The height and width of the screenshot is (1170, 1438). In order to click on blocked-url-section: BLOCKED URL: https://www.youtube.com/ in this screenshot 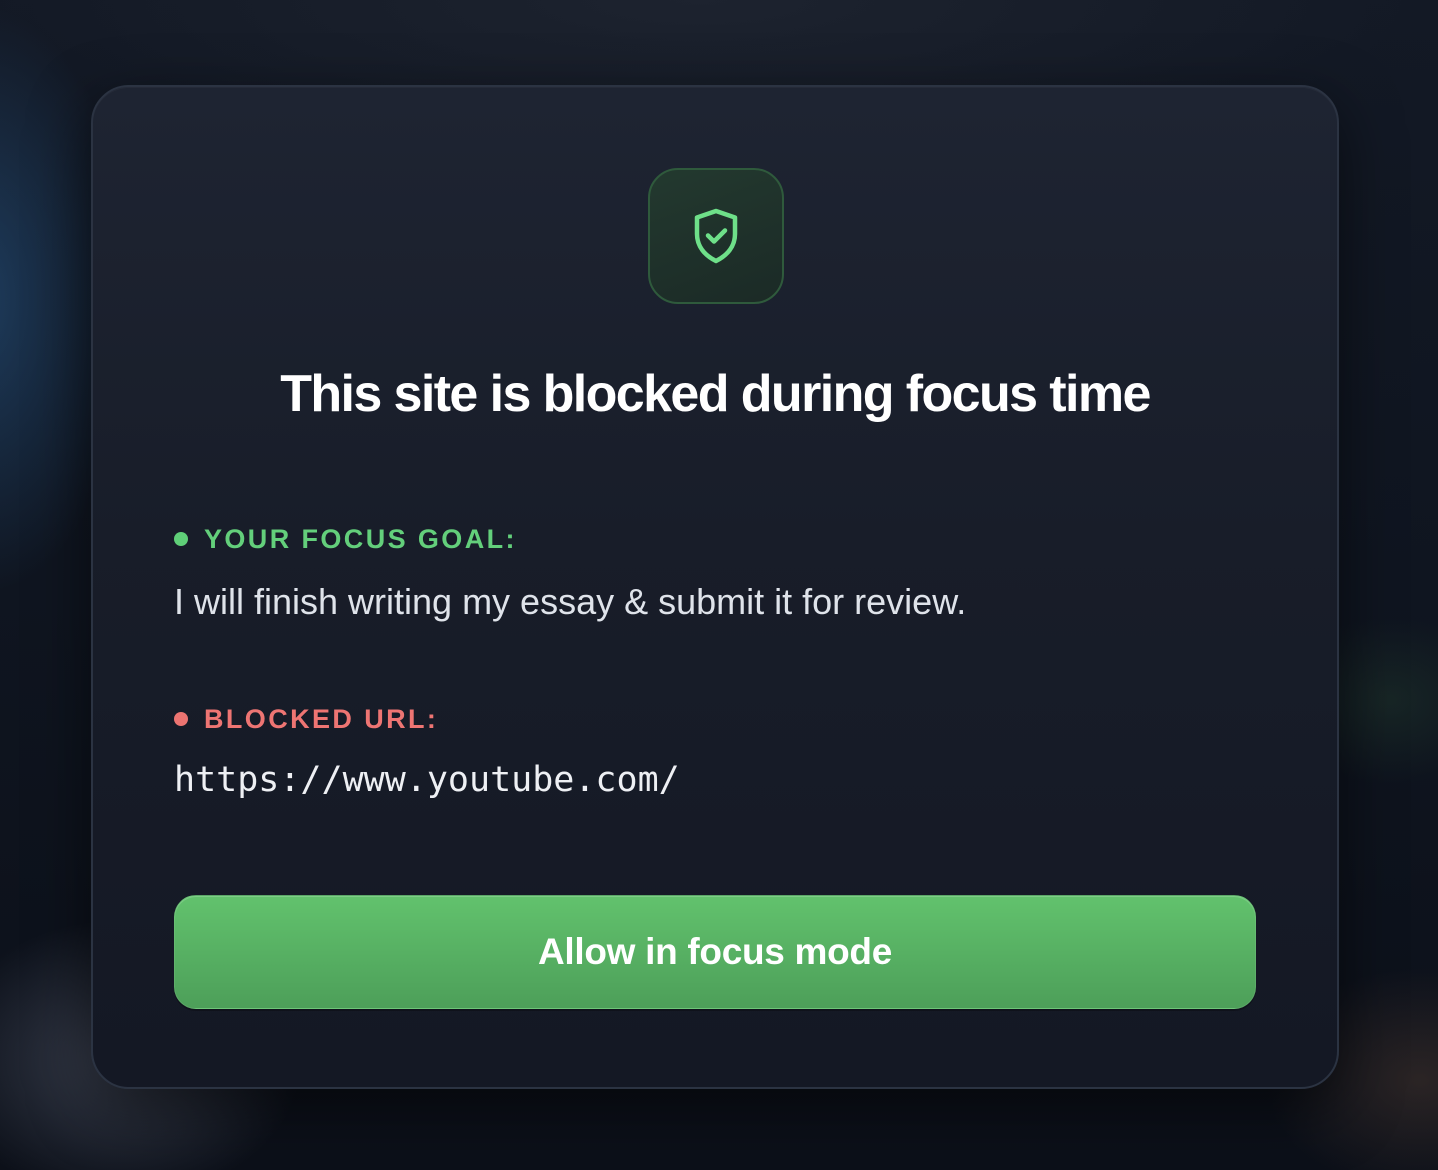, I will do `click(715, 751)`.